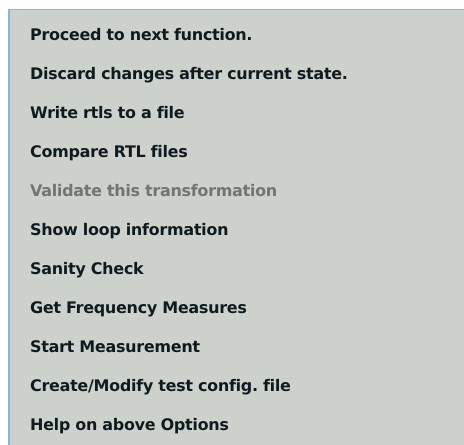 The image size is (464, 445). What do you see at coordinates (129, 229) in the screenshot?
I see `menu-item: Show loop information` at bounding box center [129, 229].